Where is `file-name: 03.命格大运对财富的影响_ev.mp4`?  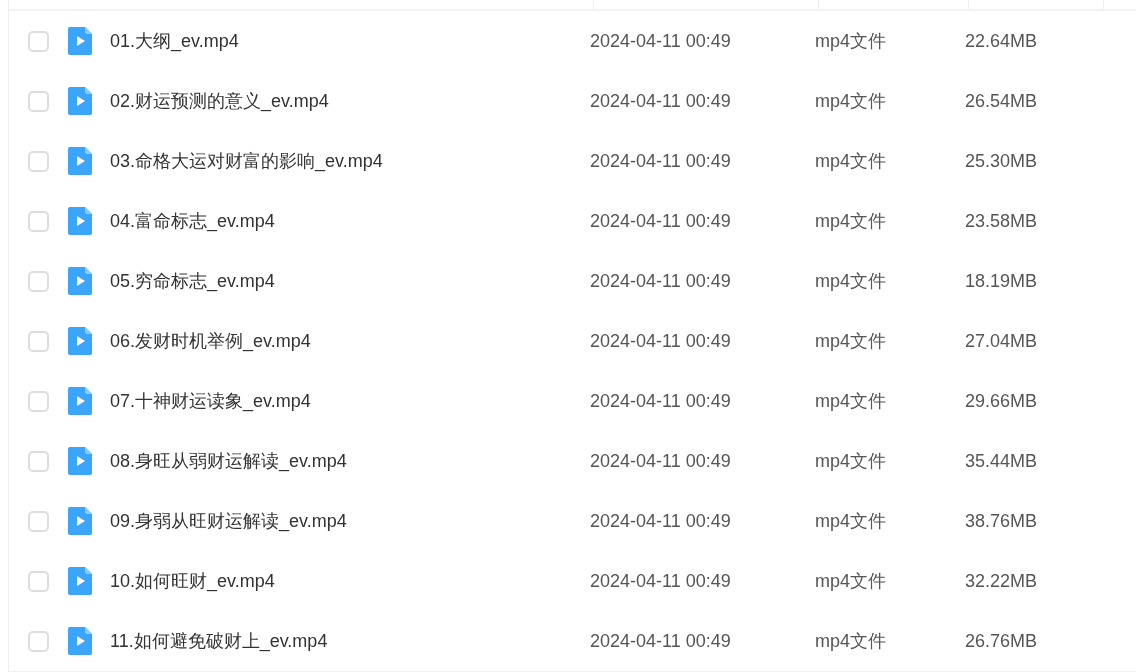
file-name: 03.命格大运对财富的影响_ev.mp4 is located at coordinates (247, 161).